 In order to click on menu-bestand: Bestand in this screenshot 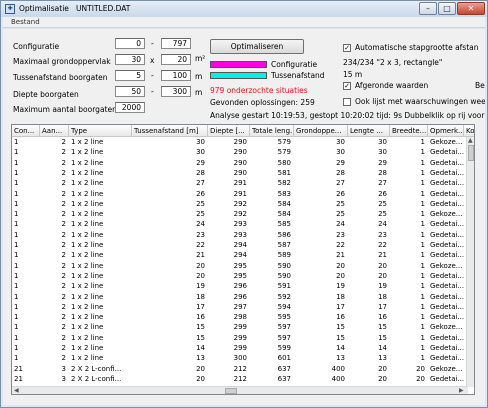, I will do `click(25, 22)`.